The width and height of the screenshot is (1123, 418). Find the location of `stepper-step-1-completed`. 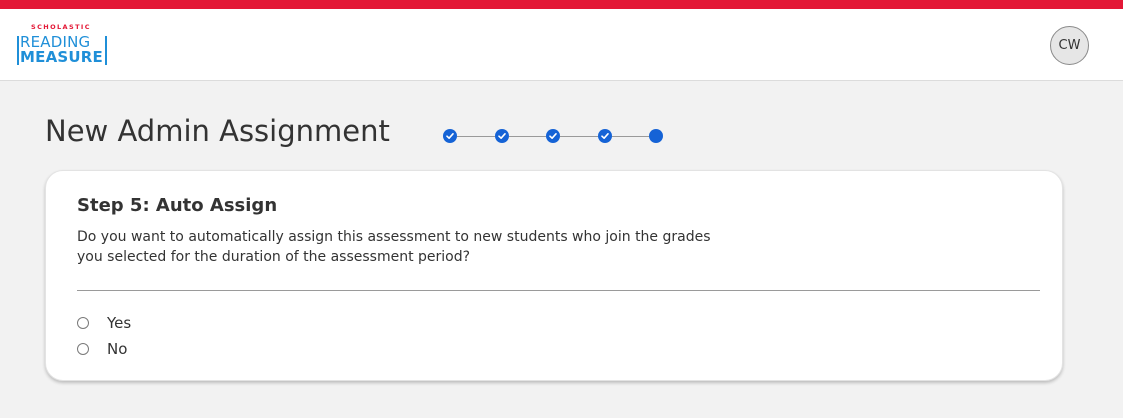

stepper-step-1-completed is located at coordinates (450, 136).